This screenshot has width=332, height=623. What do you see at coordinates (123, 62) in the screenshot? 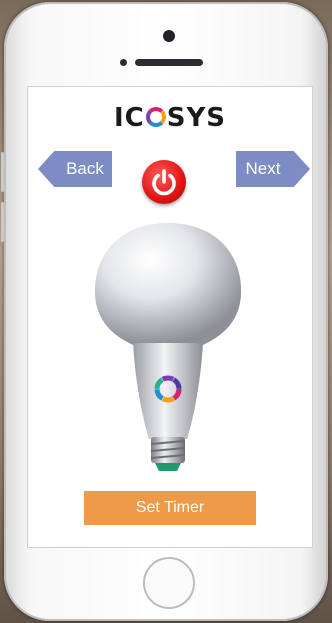
I see `sensor-icon` at bounding box center [123, 62].